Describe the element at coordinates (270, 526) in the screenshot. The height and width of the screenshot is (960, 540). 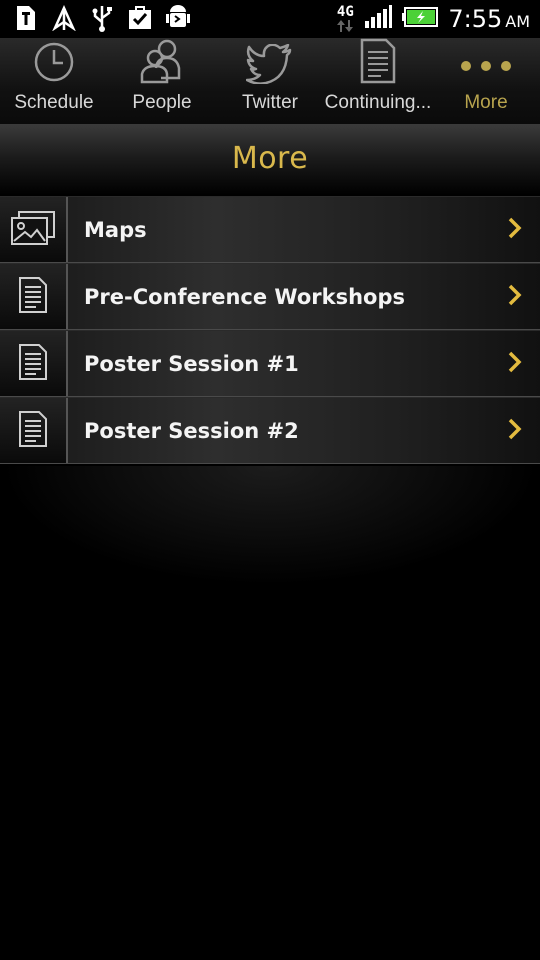
I see `list-shadow` at that location.